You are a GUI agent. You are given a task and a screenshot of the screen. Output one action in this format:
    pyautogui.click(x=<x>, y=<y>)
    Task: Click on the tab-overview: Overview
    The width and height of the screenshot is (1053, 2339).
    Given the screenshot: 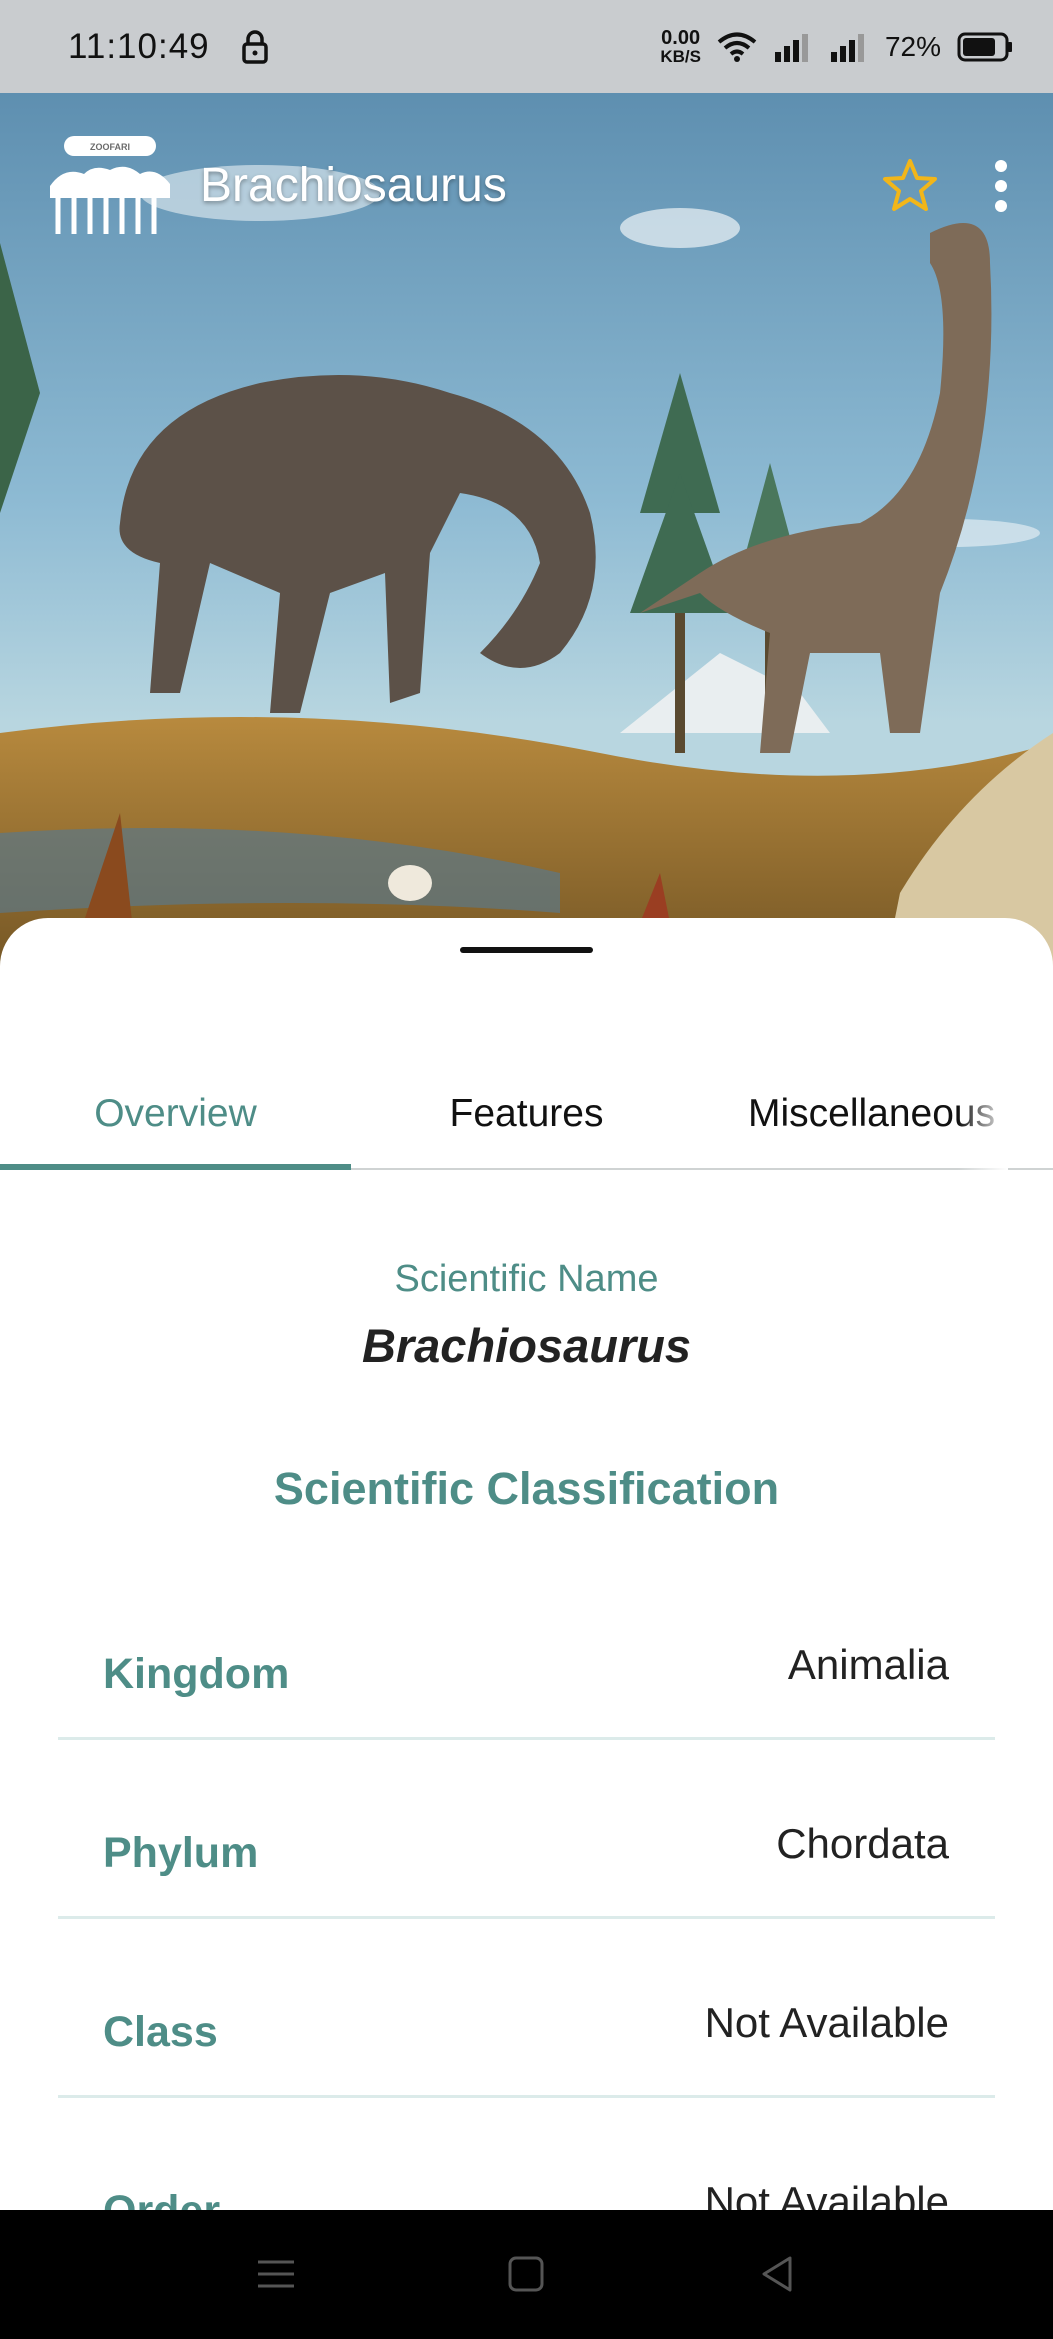 What is the action you would take?
    pyautogui.click(x=175, y=1114)
    